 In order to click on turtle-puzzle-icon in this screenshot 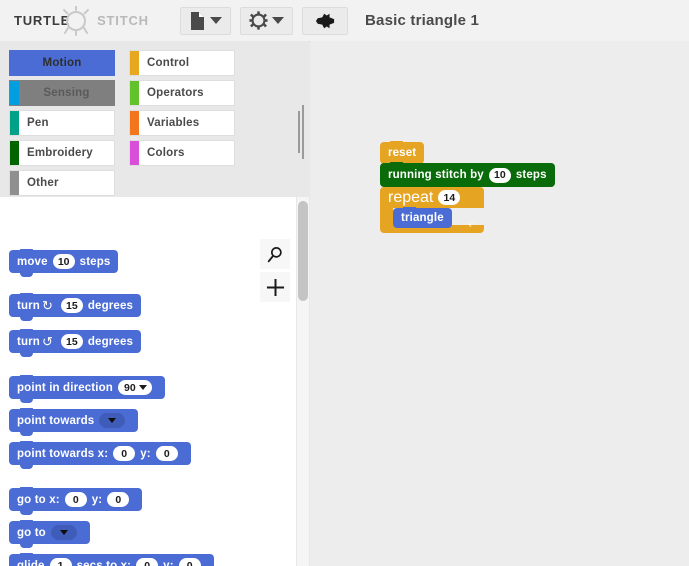, I will do `click(325, 20)`.